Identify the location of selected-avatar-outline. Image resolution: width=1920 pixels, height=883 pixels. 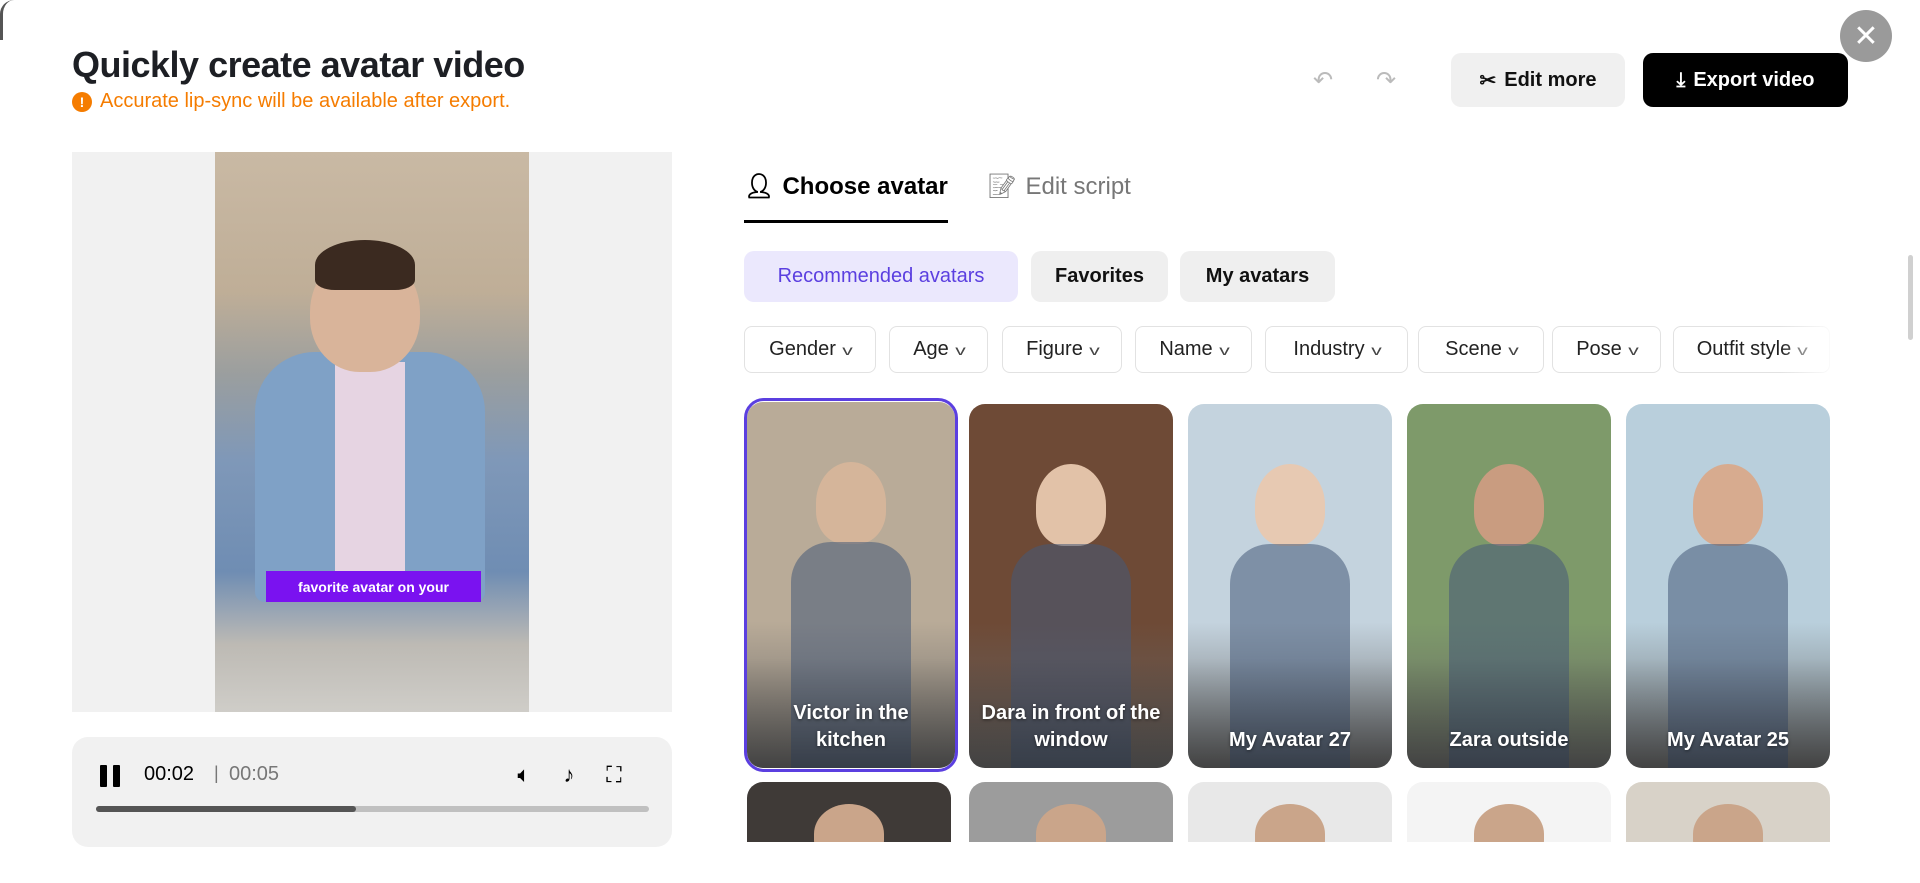
(851, 585).